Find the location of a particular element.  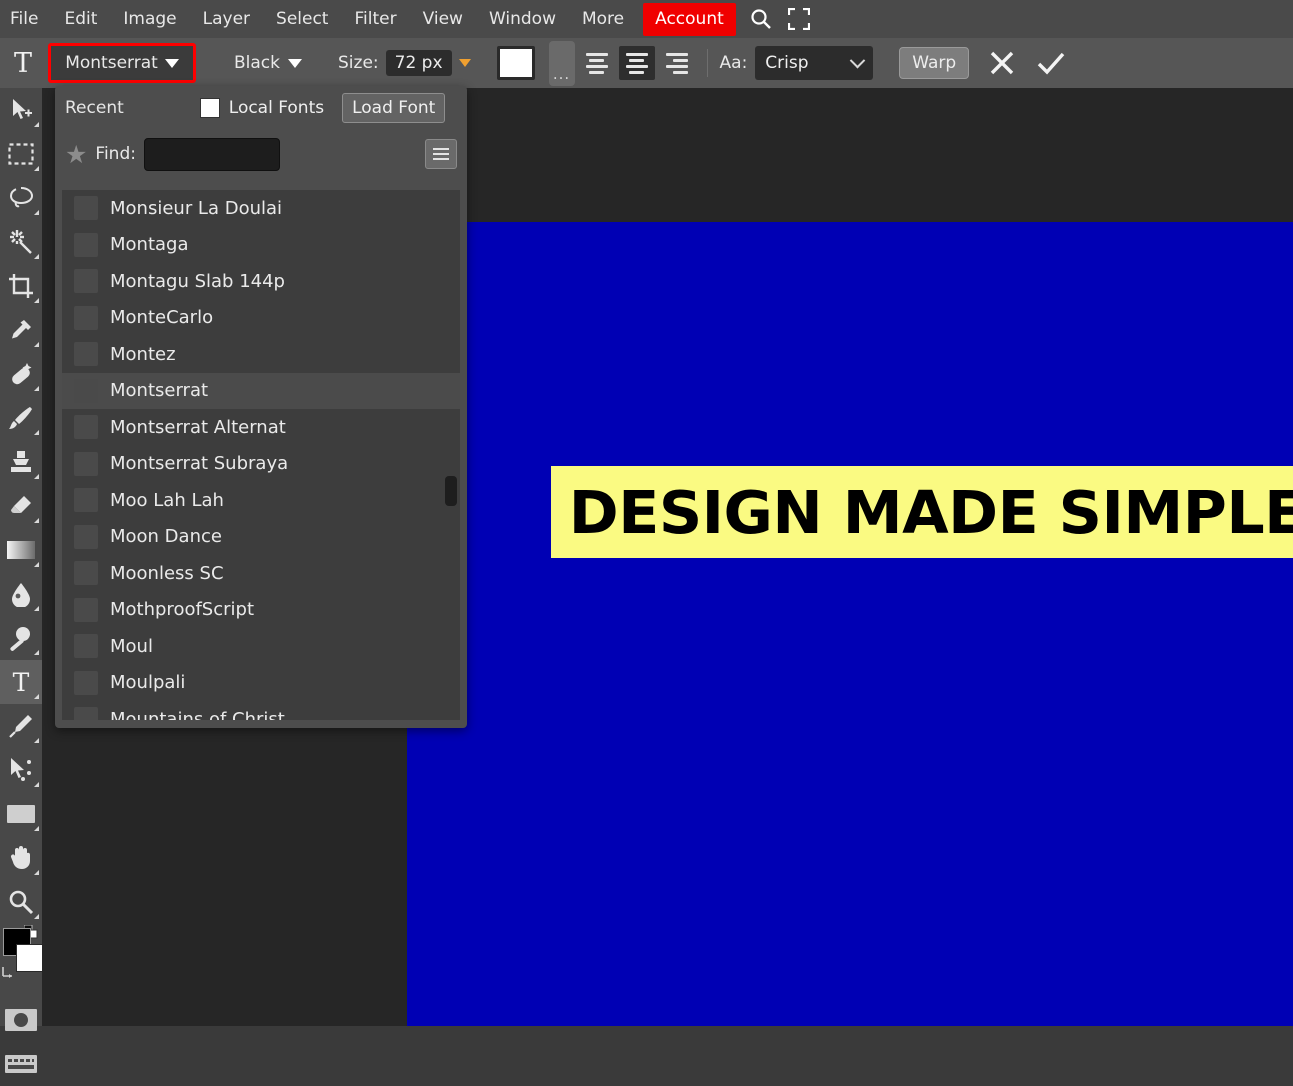

lasso-tool is located at coordinates (21, 198).